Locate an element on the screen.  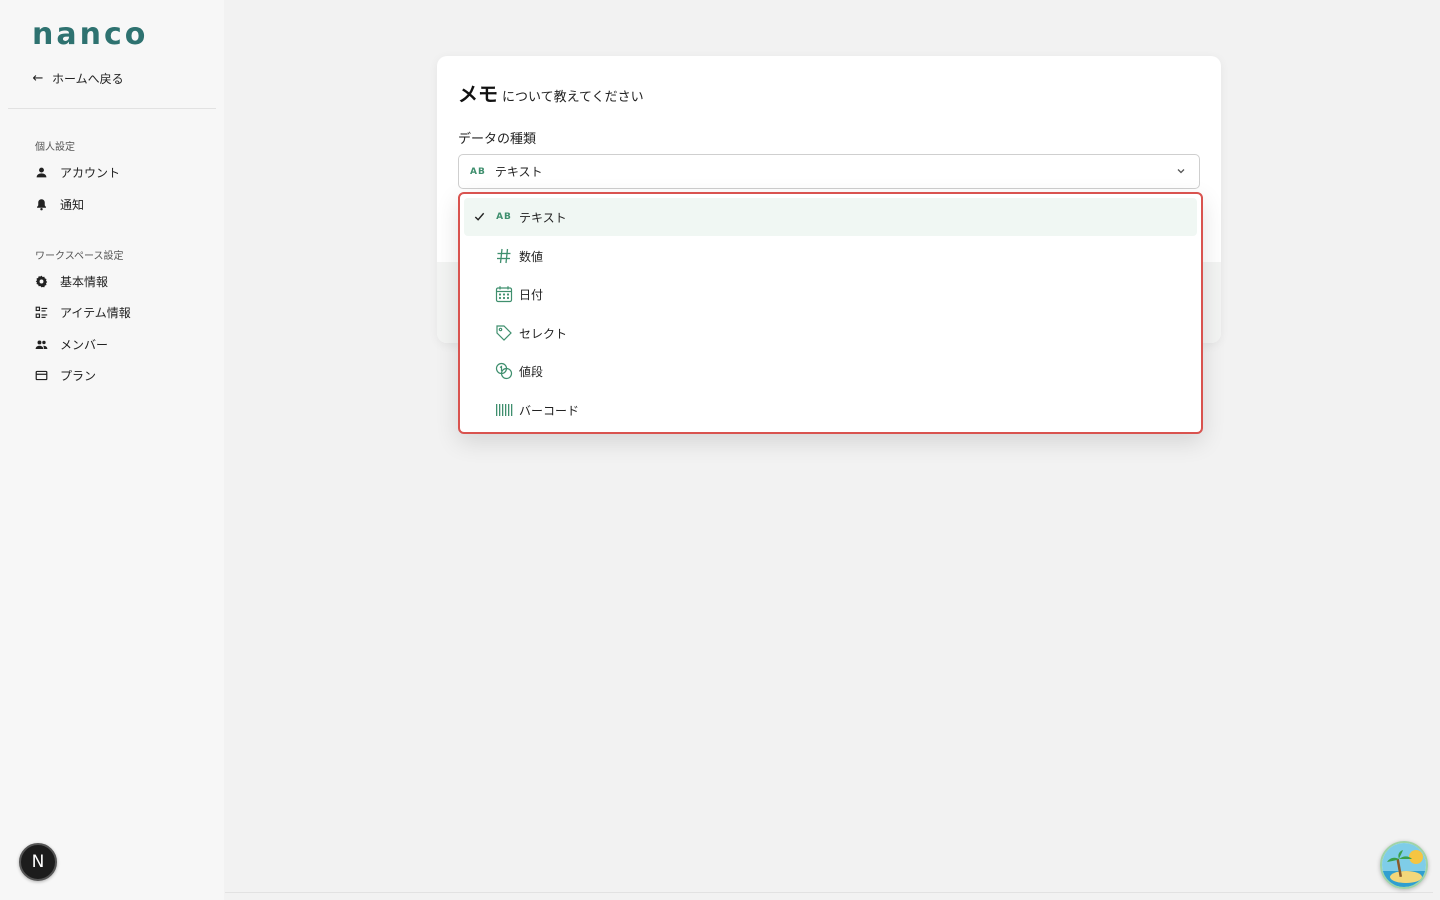
check-icon is located at coordinates (479, 216).